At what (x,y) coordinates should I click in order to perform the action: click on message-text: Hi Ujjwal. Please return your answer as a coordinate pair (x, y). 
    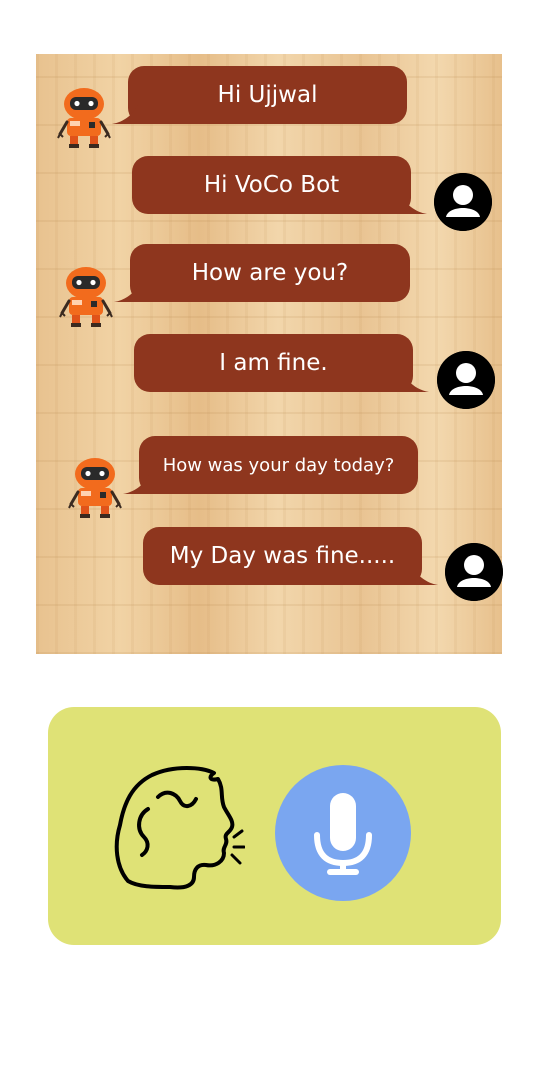
    Looking at the image, I should click on (267, 95).